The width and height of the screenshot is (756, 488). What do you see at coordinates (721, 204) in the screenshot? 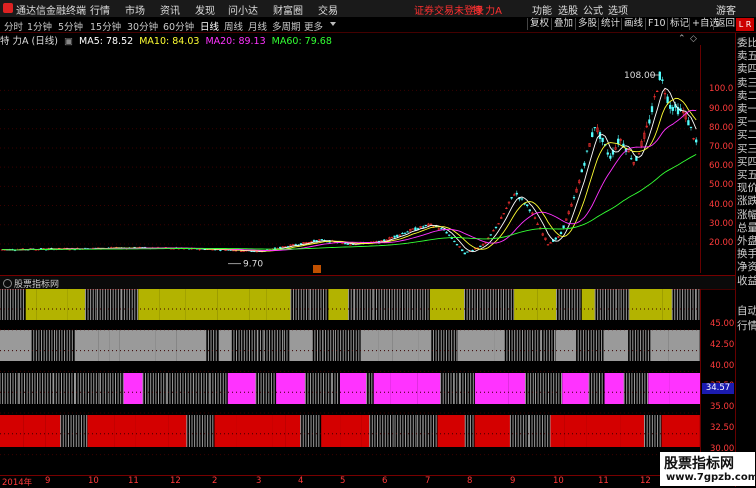
I see `price-tick: 40.00` at bounding box center [721, 204].